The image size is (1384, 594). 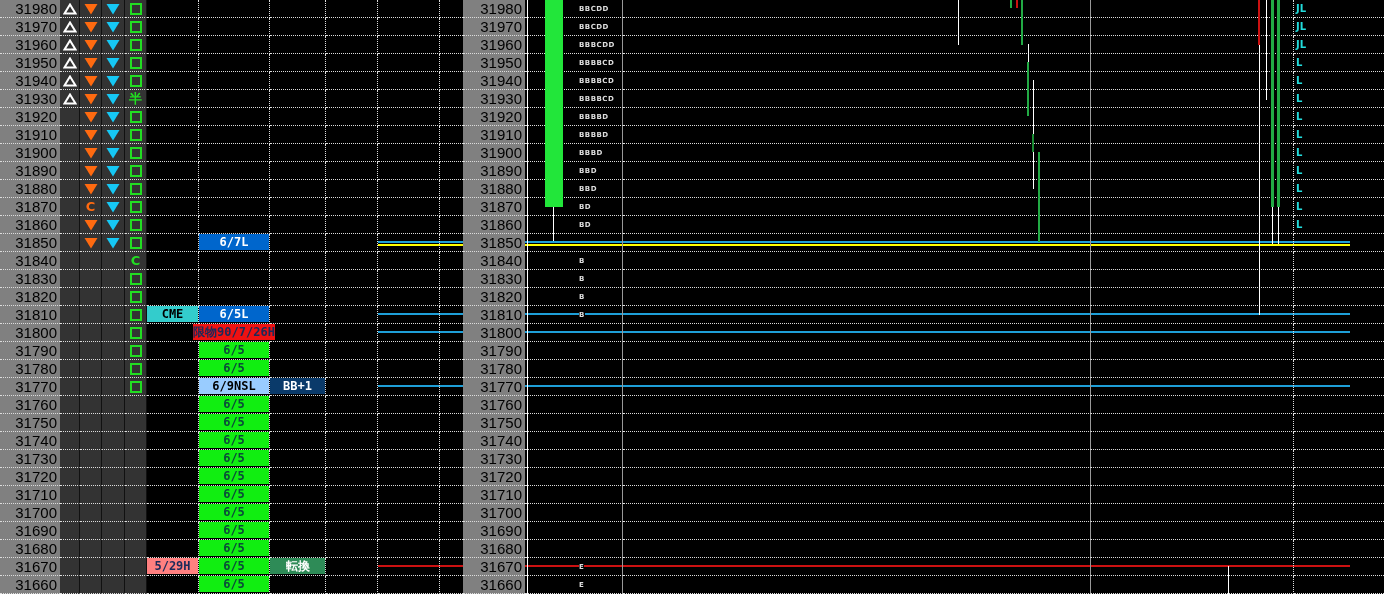 What do you see at coordinates (494, 99) in the screenshot?
I see `price-cell: 31930` at bounding box center [494, 99].